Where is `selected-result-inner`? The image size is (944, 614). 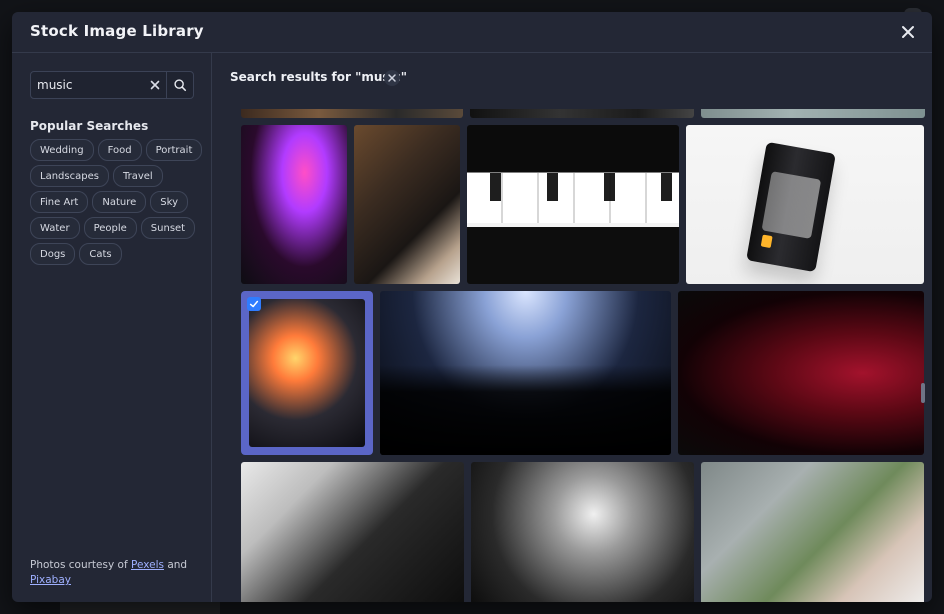 selected-result-inner is located at coordinates (307, 373).